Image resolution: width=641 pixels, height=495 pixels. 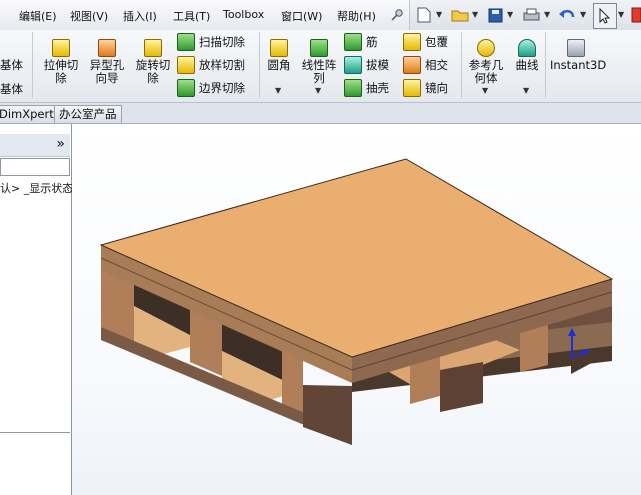 What do you see at coordinates (301, 16) in the screenshot?
I see `menu-window: 窗口(W)` at bounding box center [301, 16].